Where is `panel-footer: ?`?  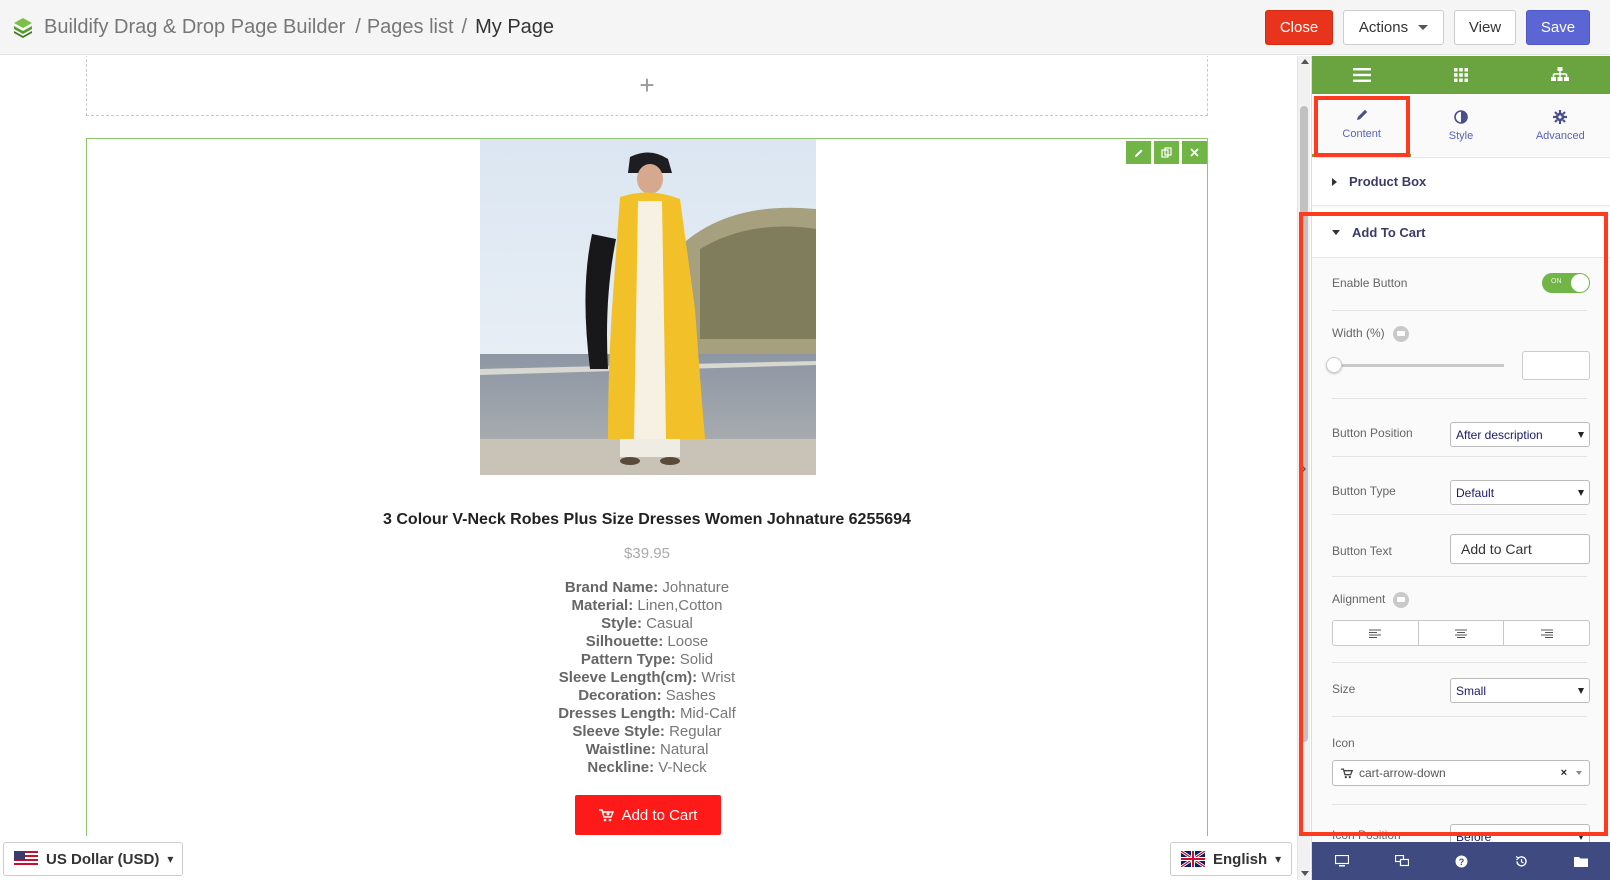 panel-footer: ? is located at coordinates (1461, 861).